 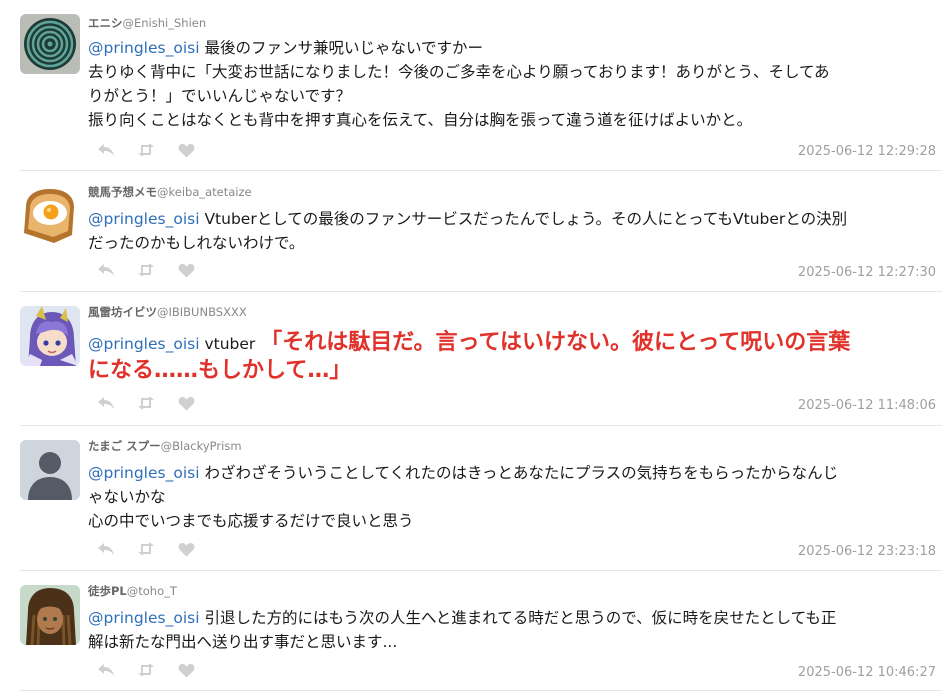 I want to click on text-line: 最後のファンサ兼呪いじゃないですかー, so click(x=341, y=48).